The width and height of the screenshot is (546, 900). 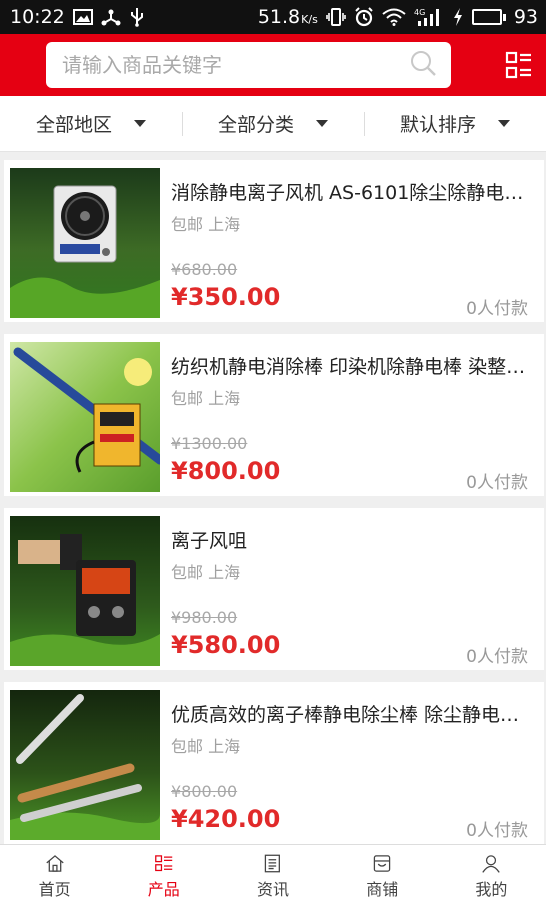 What do you see at coordinates (279, 17) in the screenshot?
I see `net-speed: 51.8` at bounding box center [279, 17].